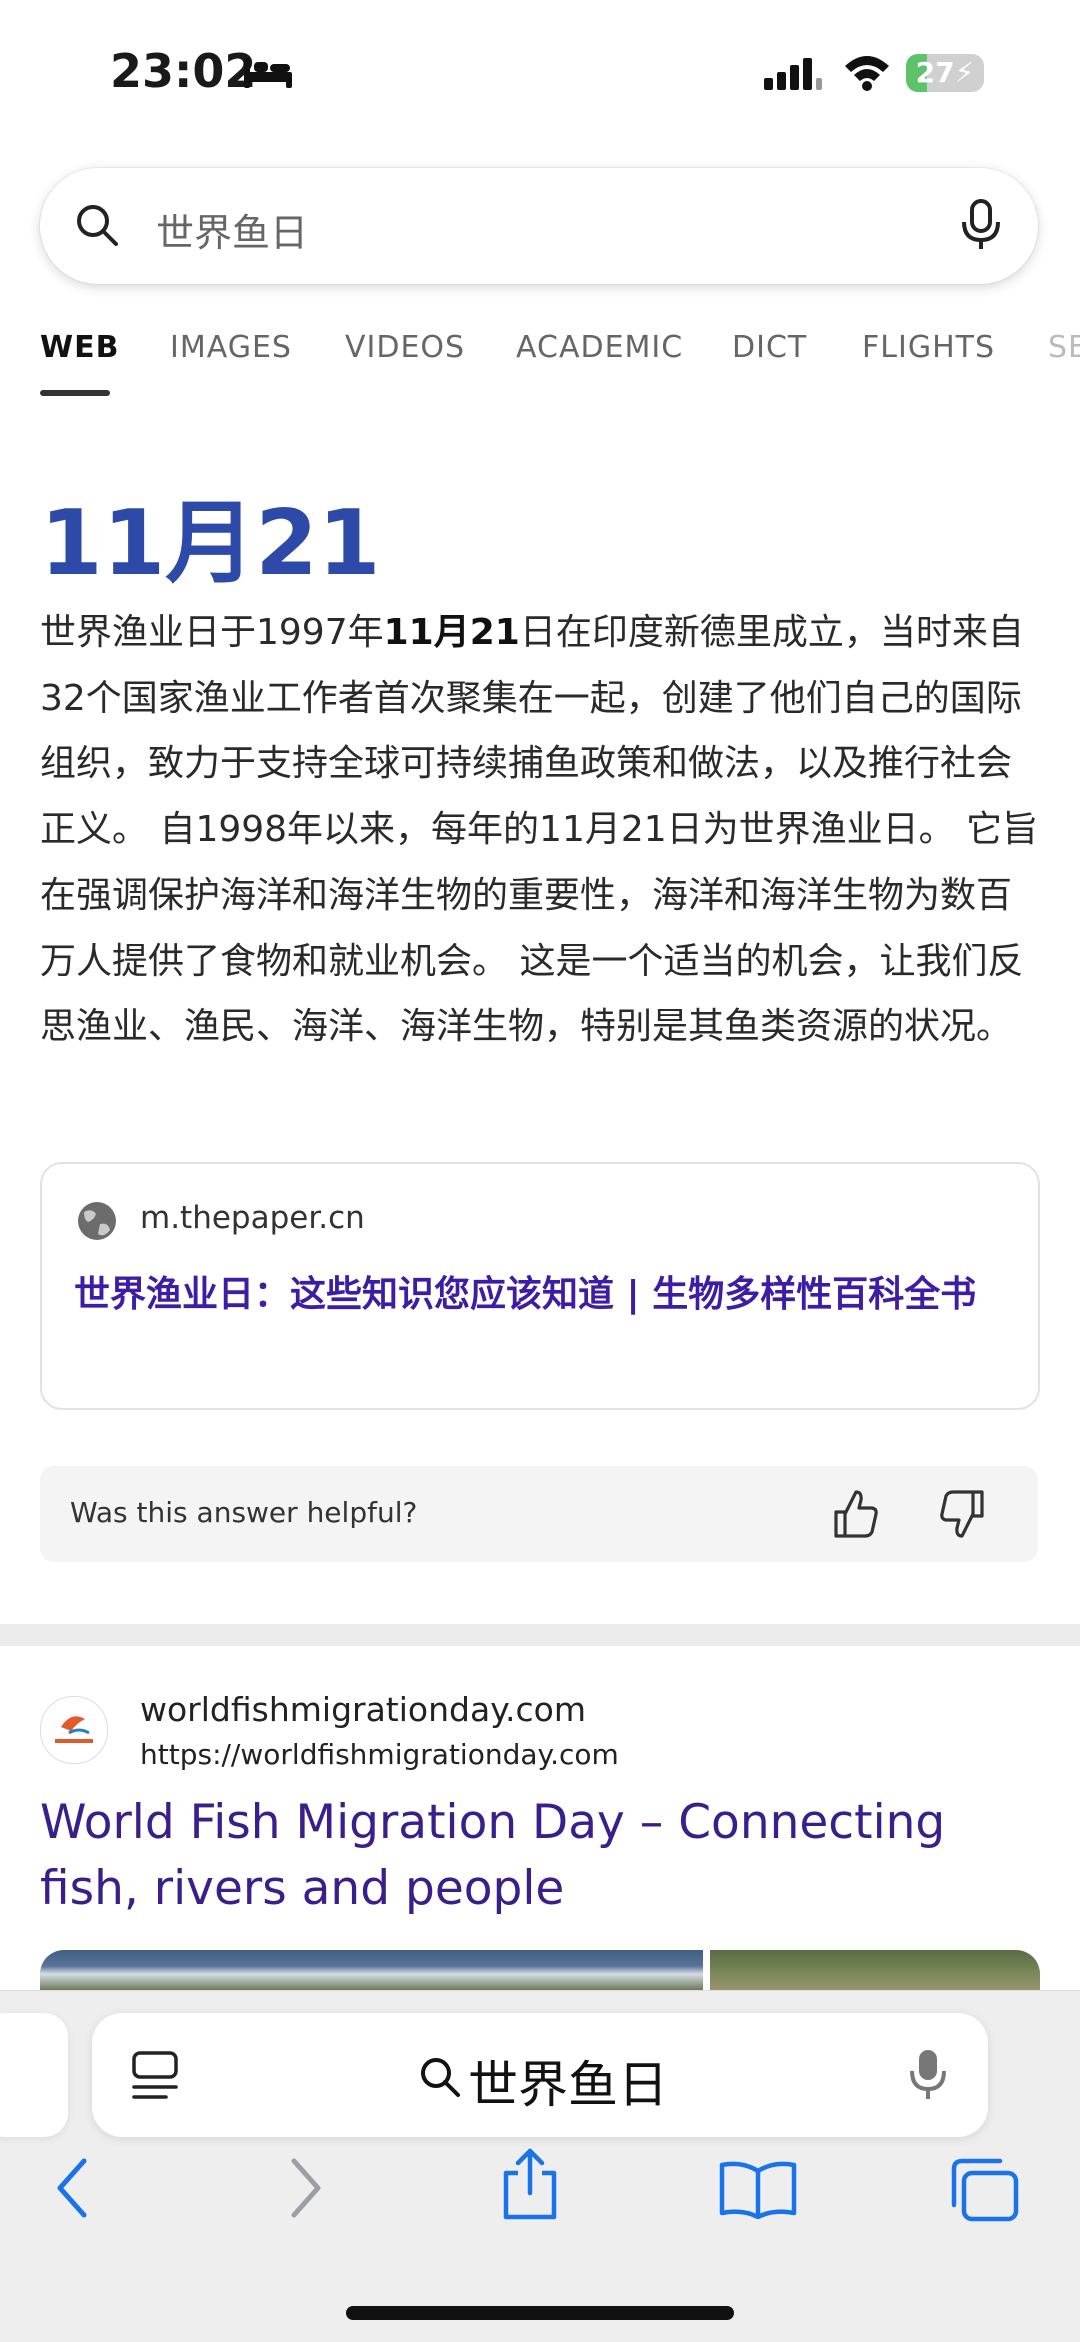 The image size is (1080, 2342). I want to click on cellular-signal-icon, so click(794, 76).